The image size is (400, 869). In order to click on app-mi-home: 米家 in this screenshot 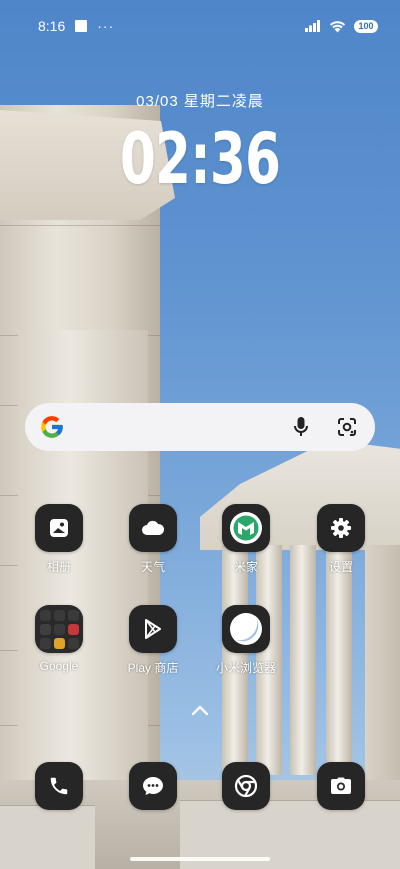, I will do `click(246, 539)`.